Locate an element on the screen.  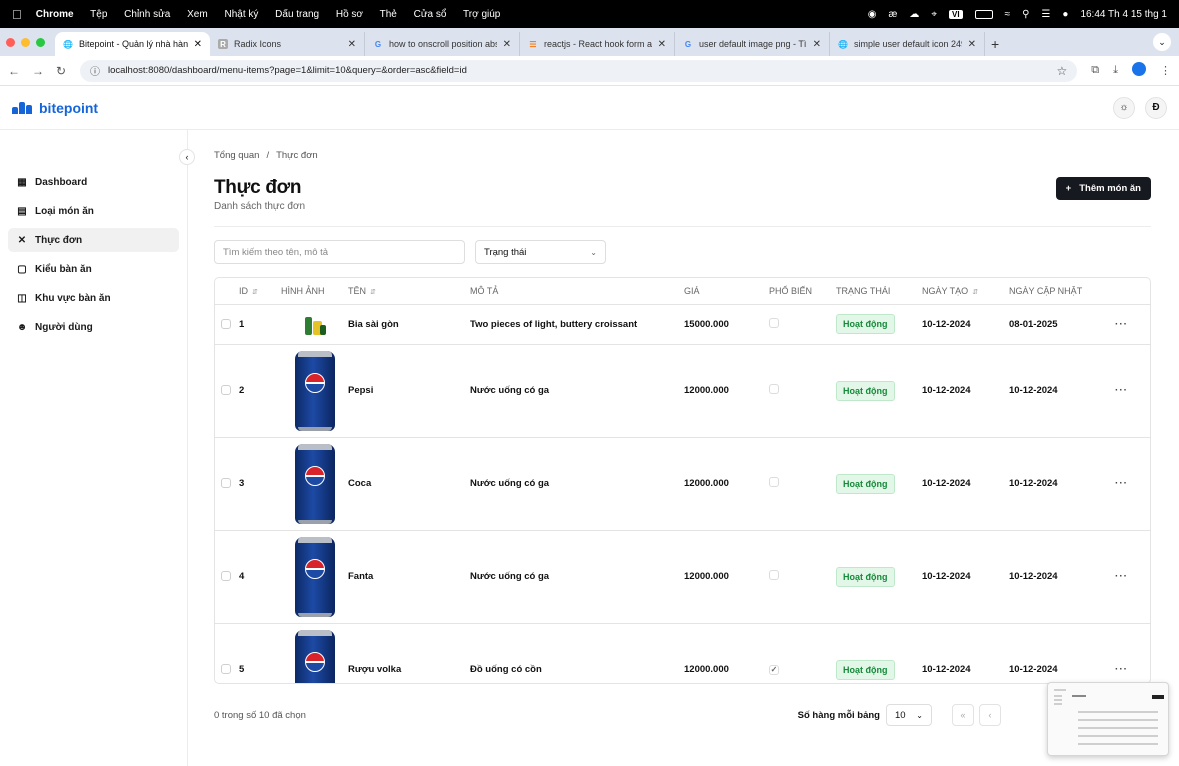
close-window-button is located at coordinates (10, 42).